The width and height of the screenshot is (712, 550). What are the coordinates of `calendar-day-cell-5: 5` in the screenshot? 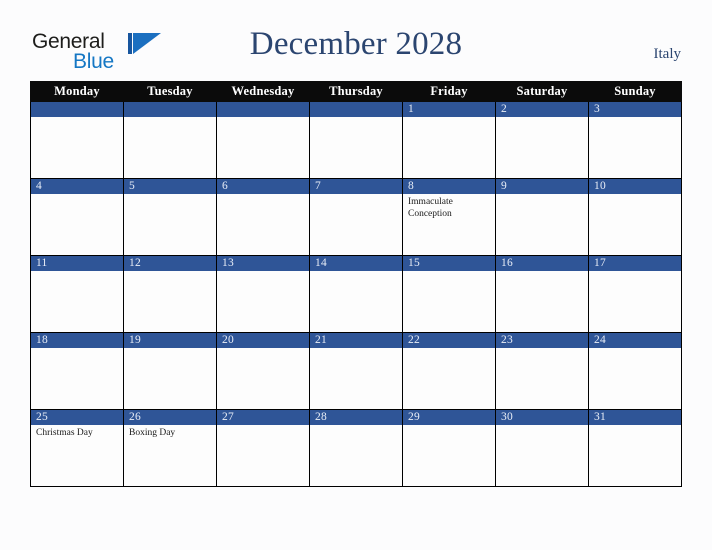 It's located at (170, 217).